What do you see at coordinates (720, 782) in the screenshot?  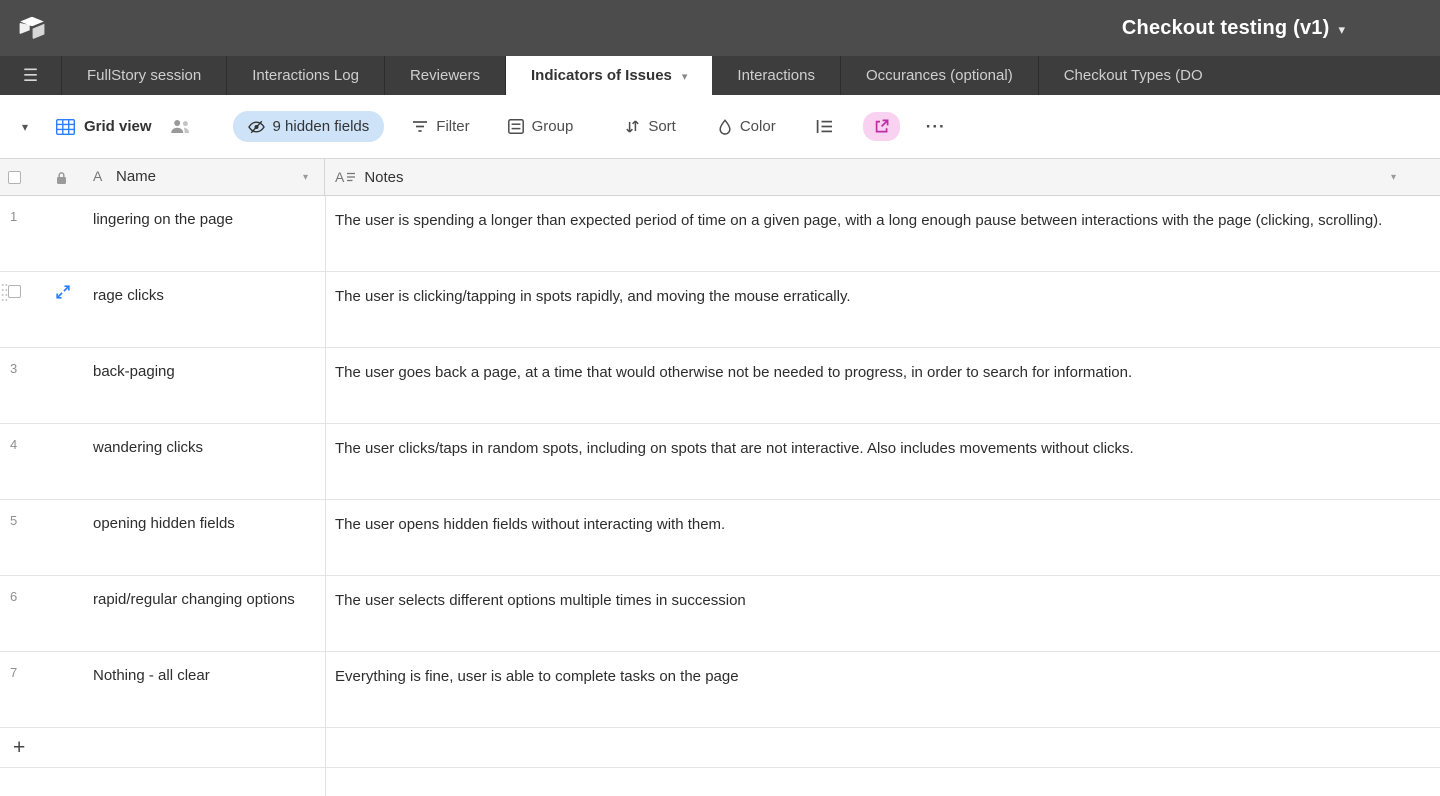 I see `grid-footer-space` at bounding box center [720, 782].